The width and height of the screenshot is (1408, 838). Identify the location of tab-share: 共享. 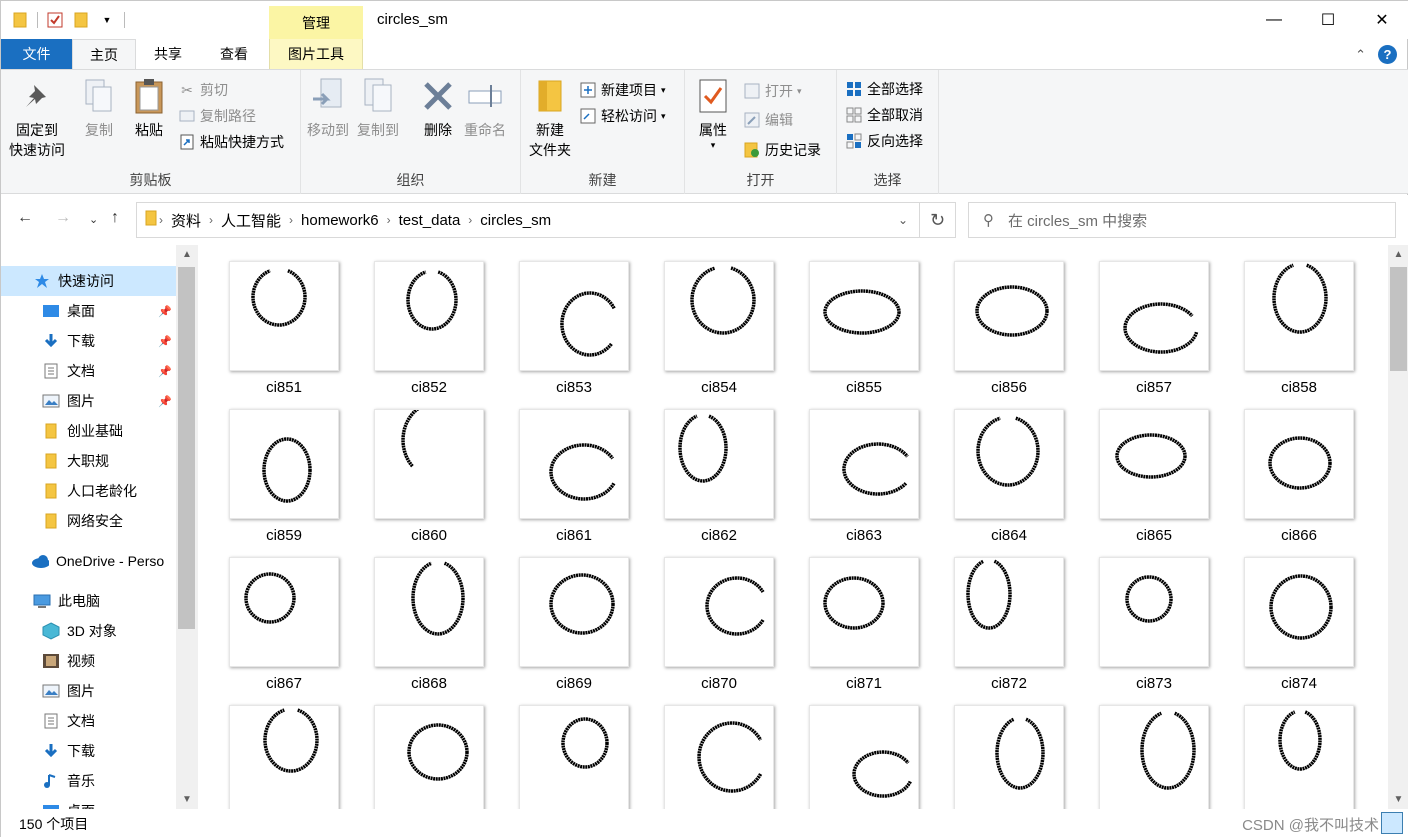
(168, 54).